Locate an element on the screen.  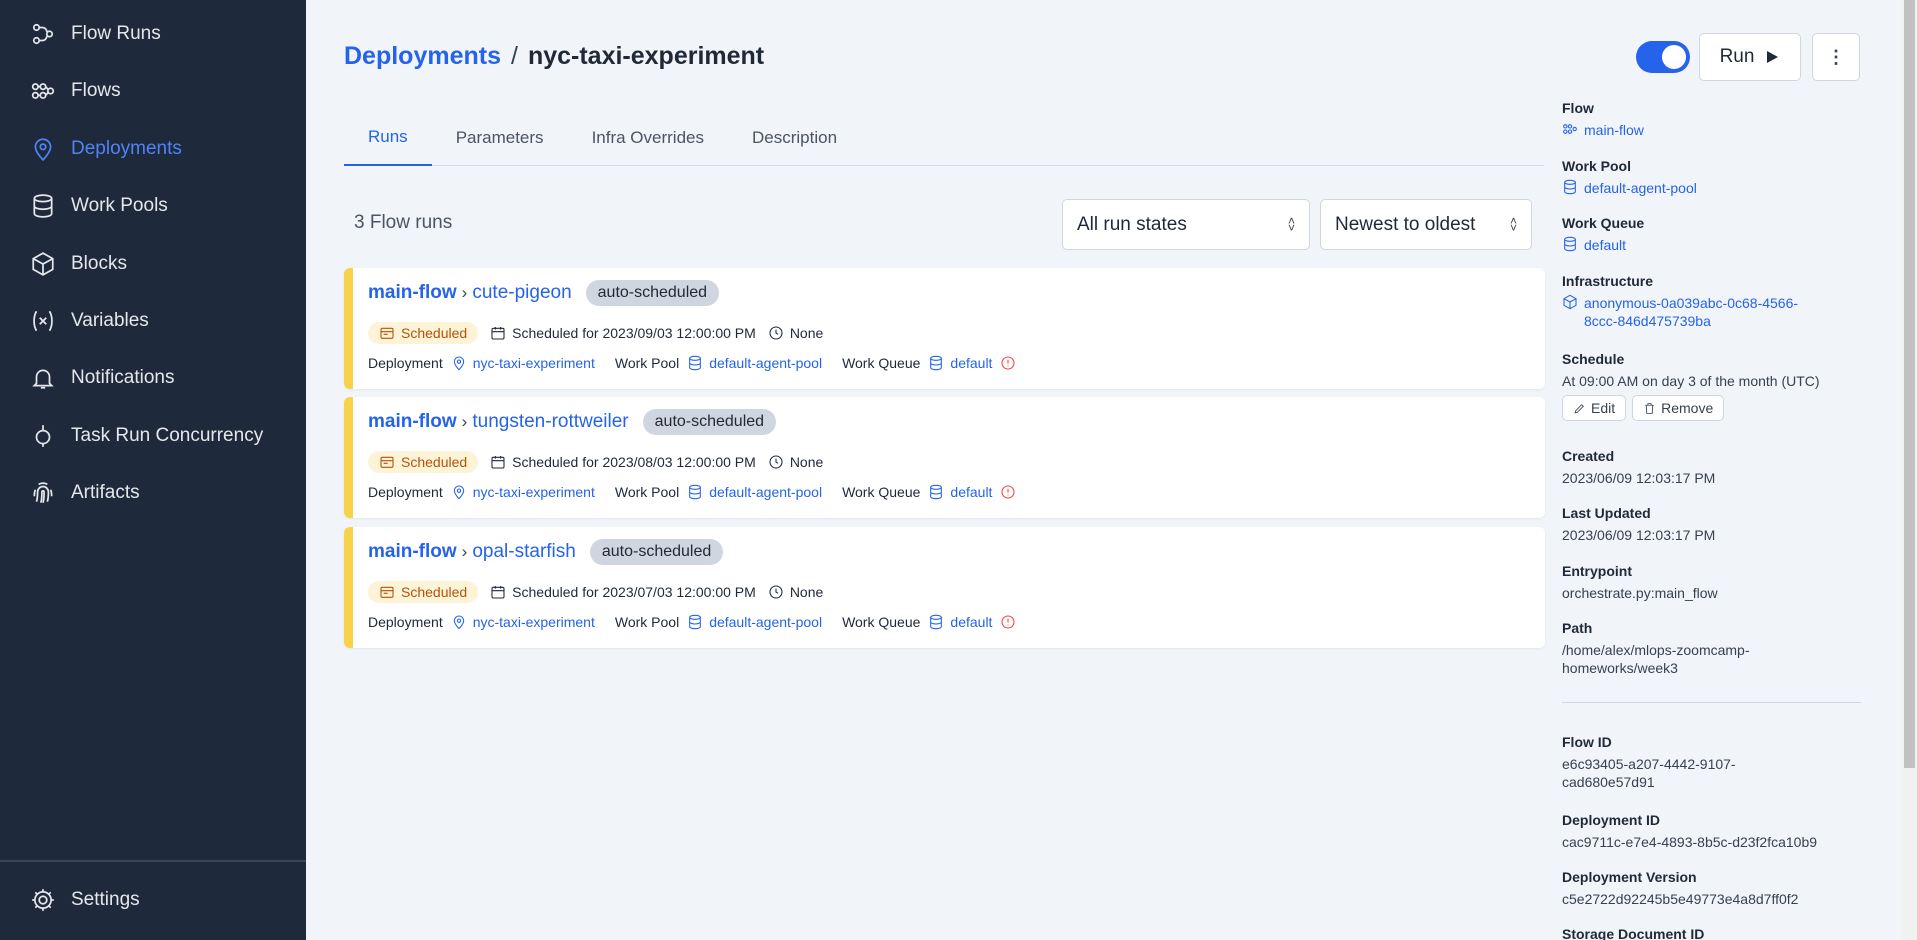
sidebar-item-blocks: Blocks is located at coordinates (153, 264).